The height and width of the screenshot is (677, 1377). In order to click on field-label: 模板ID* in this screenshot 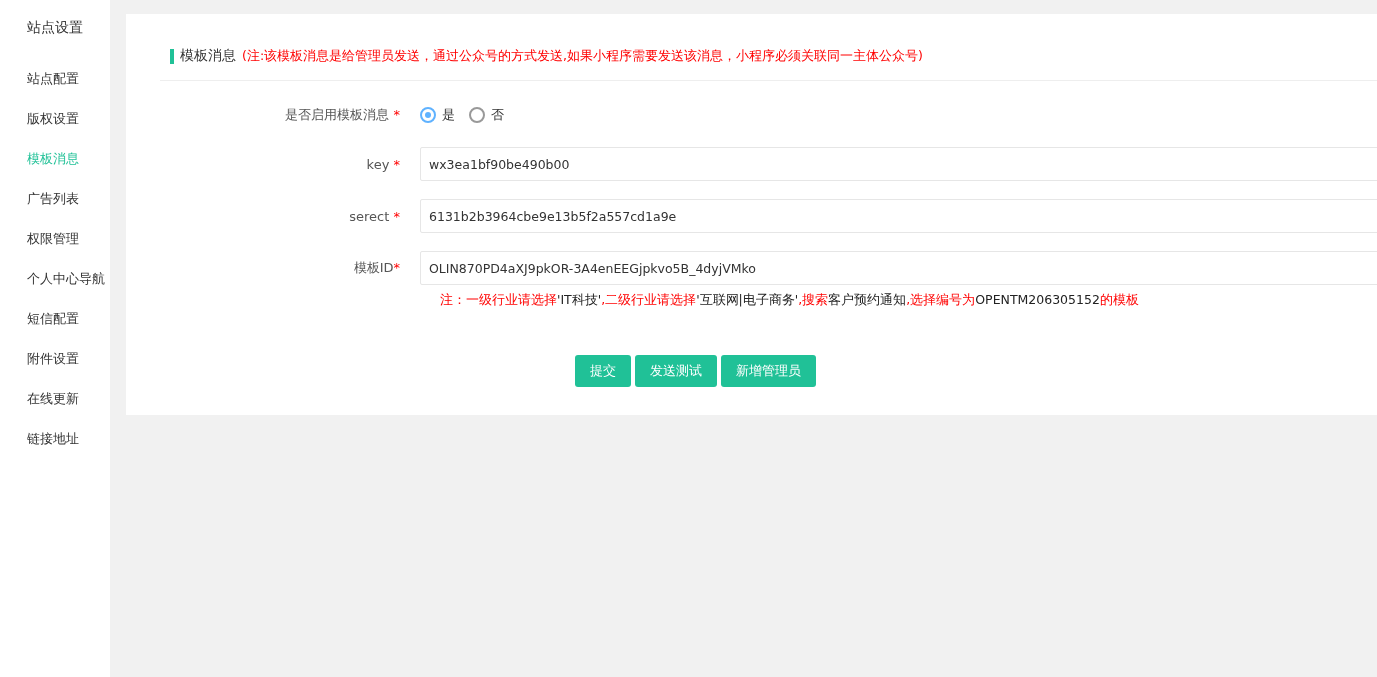, I will do `click(376, 268)`.